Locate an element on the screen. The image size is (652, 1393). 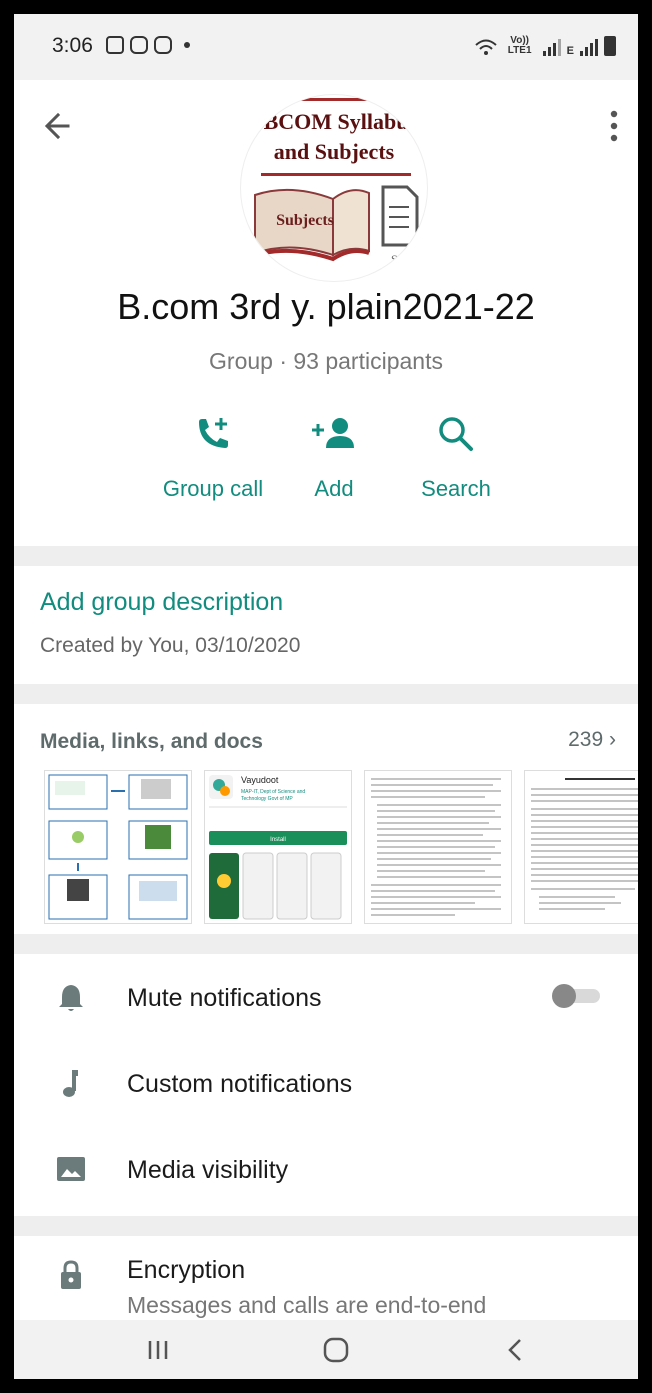
arrow-left-icon is located at coordinates (60, 126).